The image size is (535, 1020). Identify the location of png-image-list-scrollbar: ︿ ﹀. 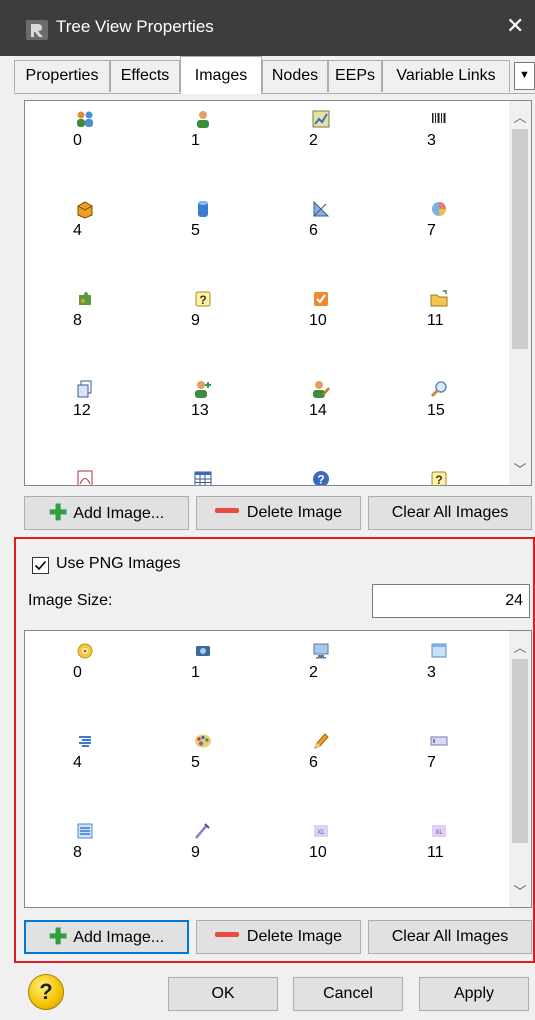
(520, 769).